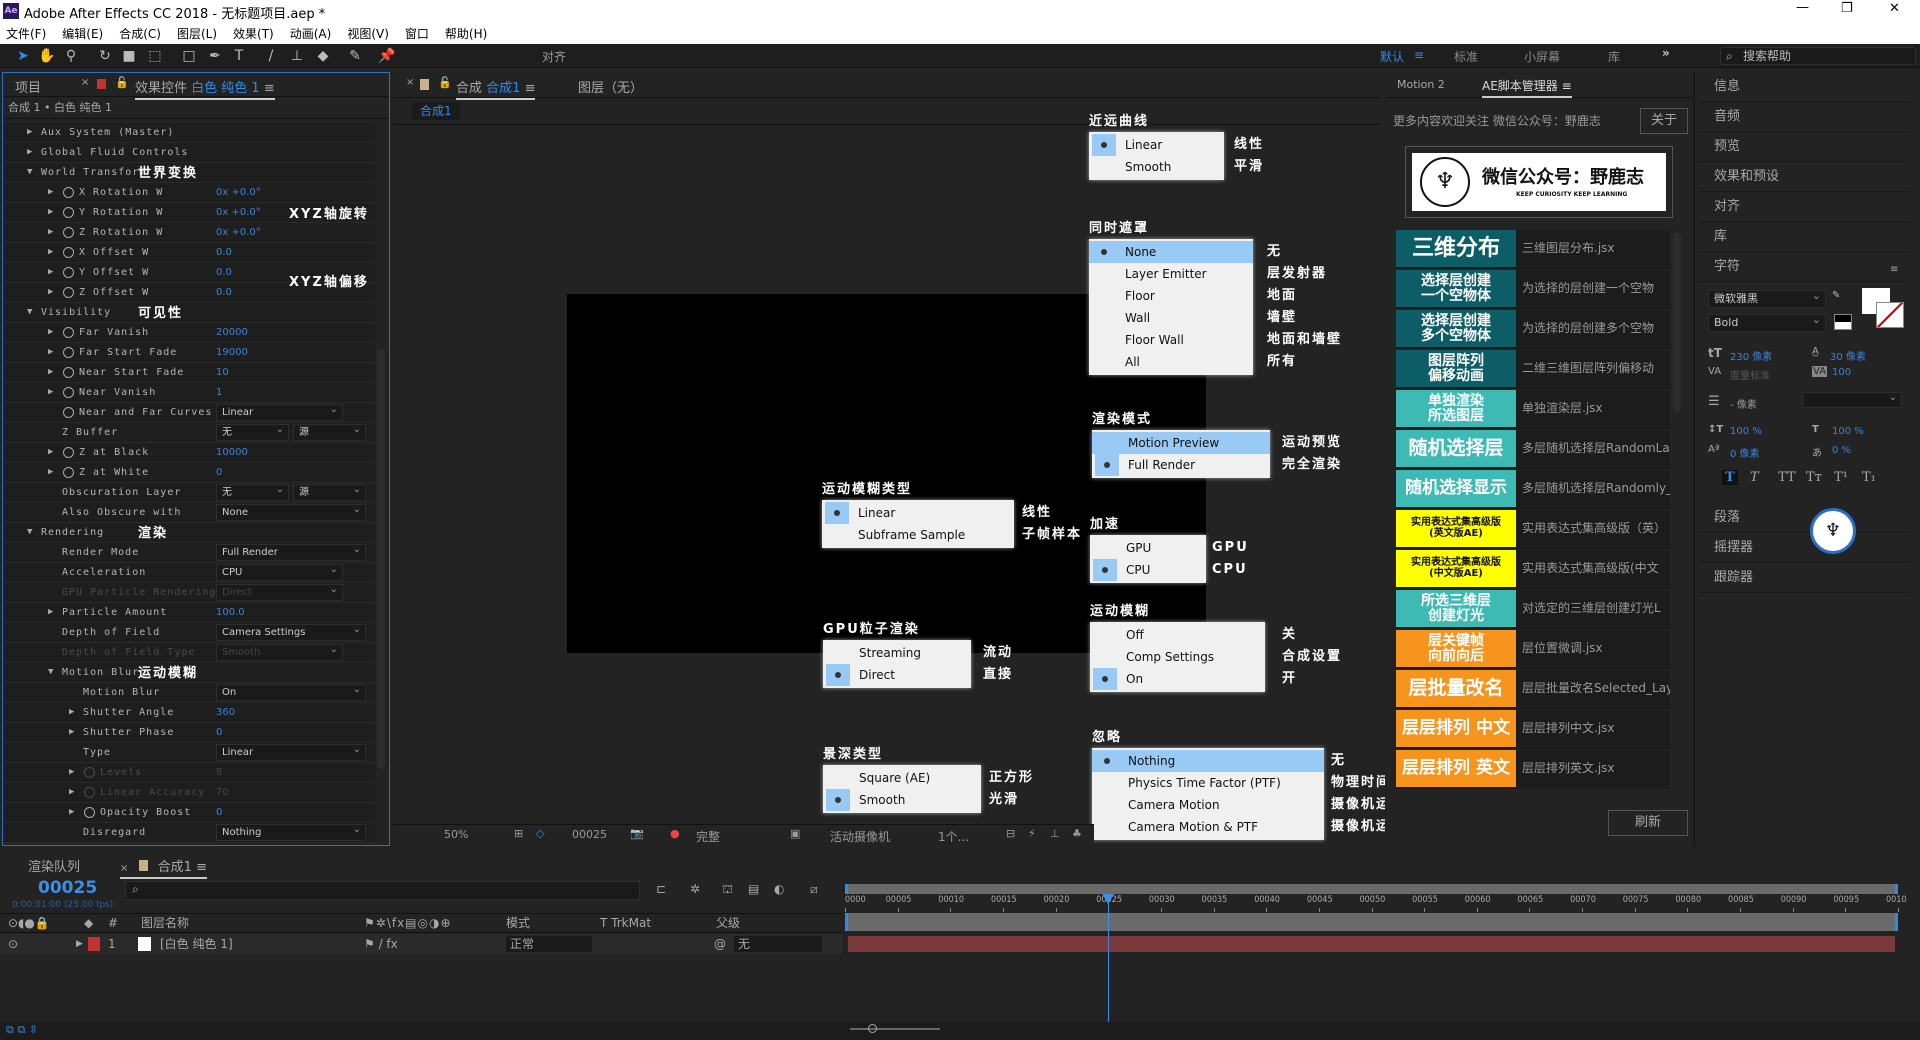 The height and width of the screenshot is (1040, 1920). I want to click on layer-name: [白色 纯色 1], so click(196, 944).